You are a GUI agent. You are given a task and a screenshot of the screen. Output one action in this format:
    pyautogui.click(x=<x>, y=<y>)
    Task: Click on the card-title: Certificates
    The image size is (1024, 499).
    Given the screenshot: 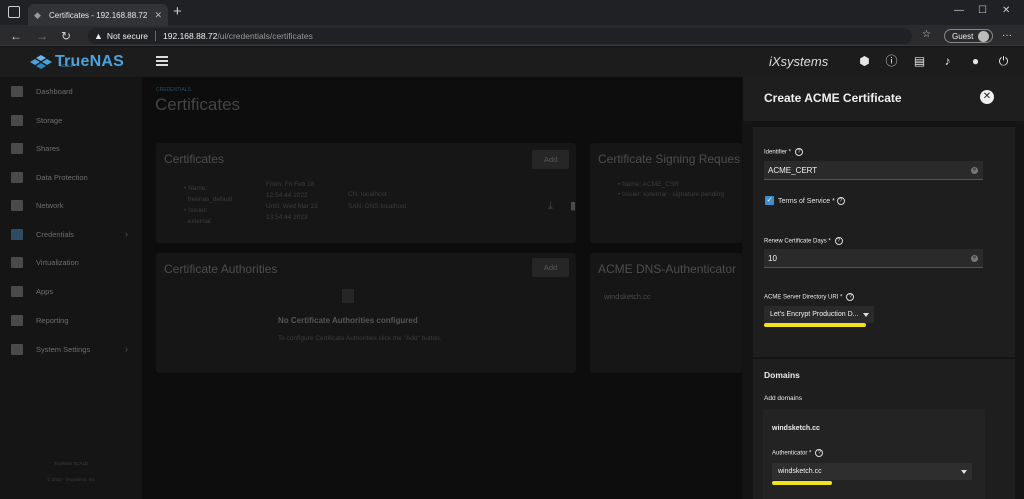 What is the action you would take?
    pyautogui.click(x=194, y=159)
    